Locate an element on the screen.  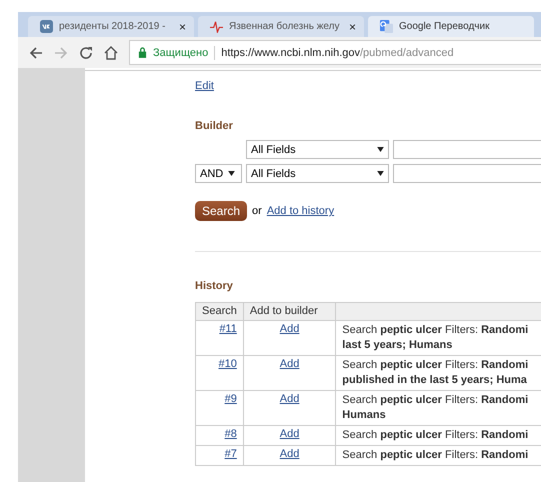
tab-title: Google Переводчик is located at coordinates (444, 26).